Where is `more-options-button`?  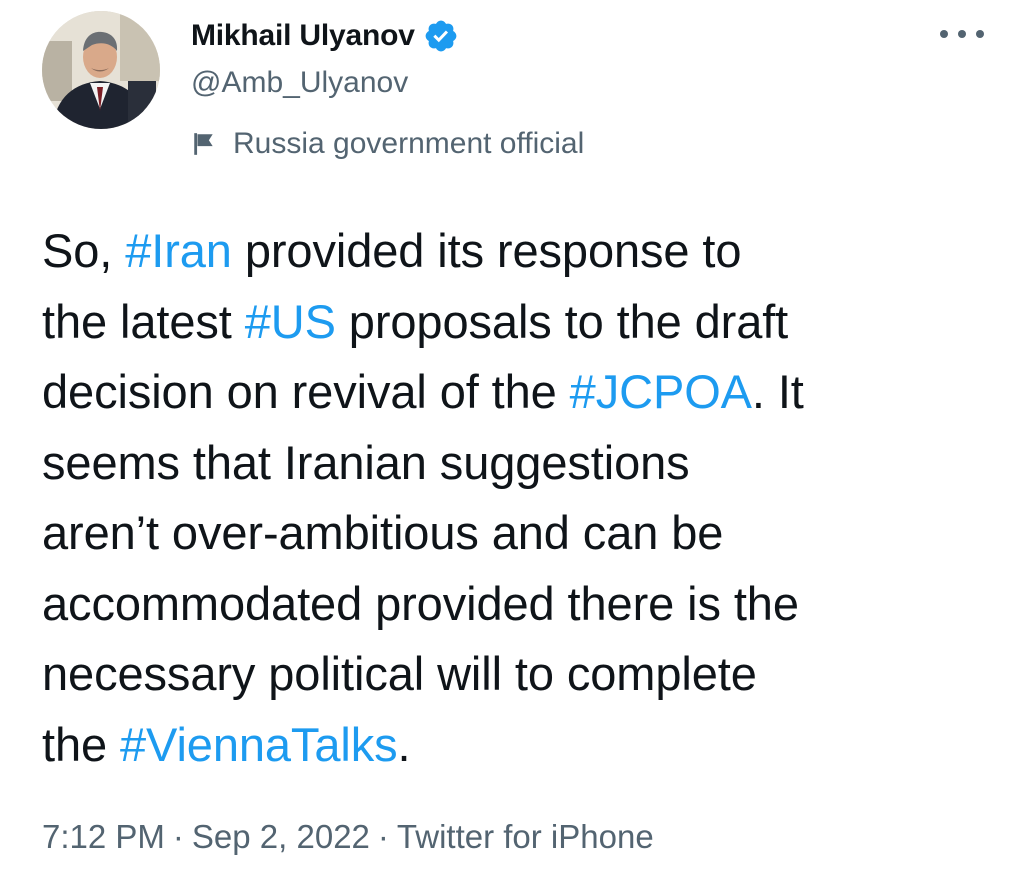
more-options-button is located at coordinates (962, 34).